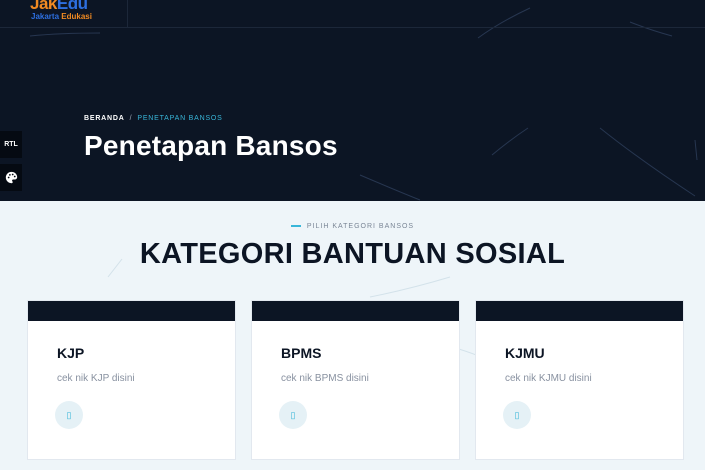 The image size is (705, 470). Describe the element at coordinates (548, 378) in the screenshot. I see `card-description: cek nik KJMU disini` at that location.